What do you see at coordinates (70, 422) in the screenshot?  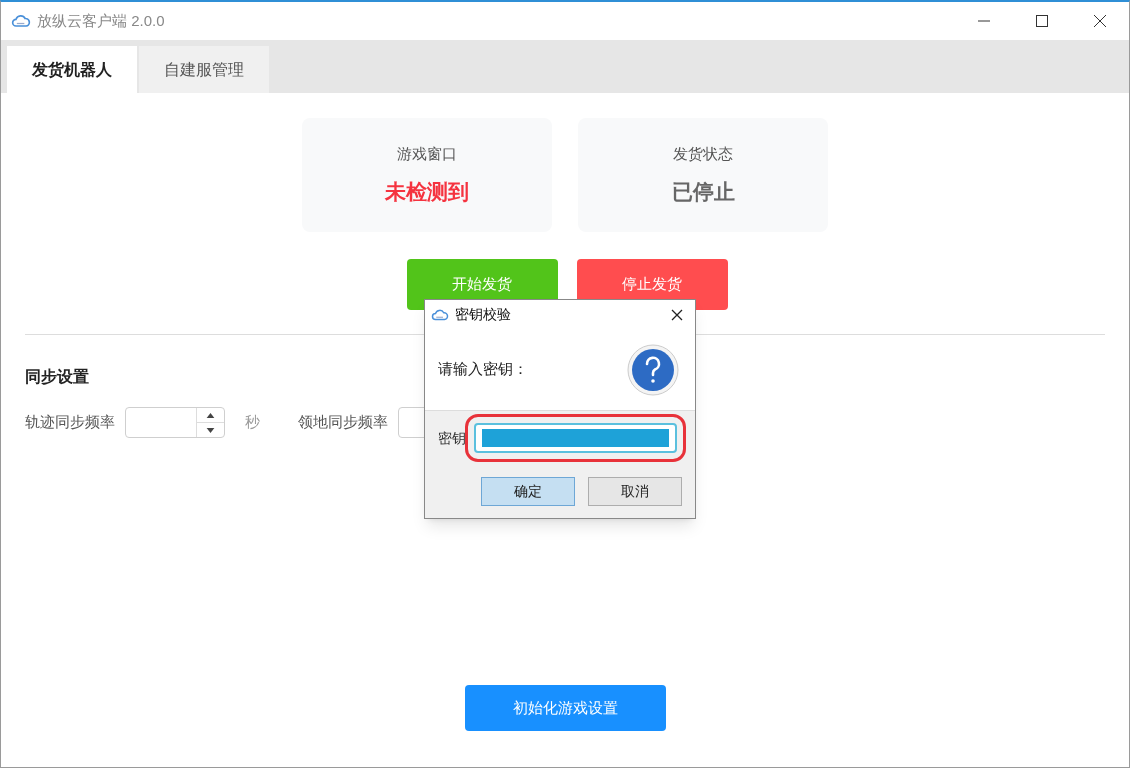 I see `field-label: 轨迹同步频率` at bounding box center [70, 422].